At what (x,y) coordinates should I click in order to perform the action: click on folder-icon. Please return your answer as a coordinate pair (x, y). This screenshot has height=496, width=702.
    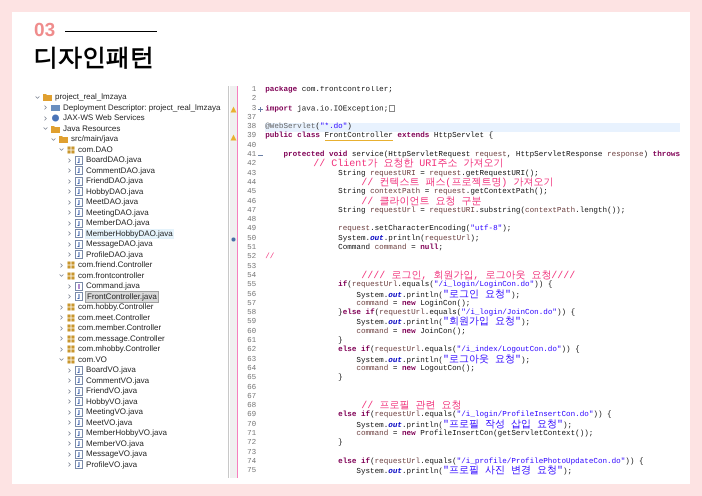
    Looking at the image, I should click on (47, 97).